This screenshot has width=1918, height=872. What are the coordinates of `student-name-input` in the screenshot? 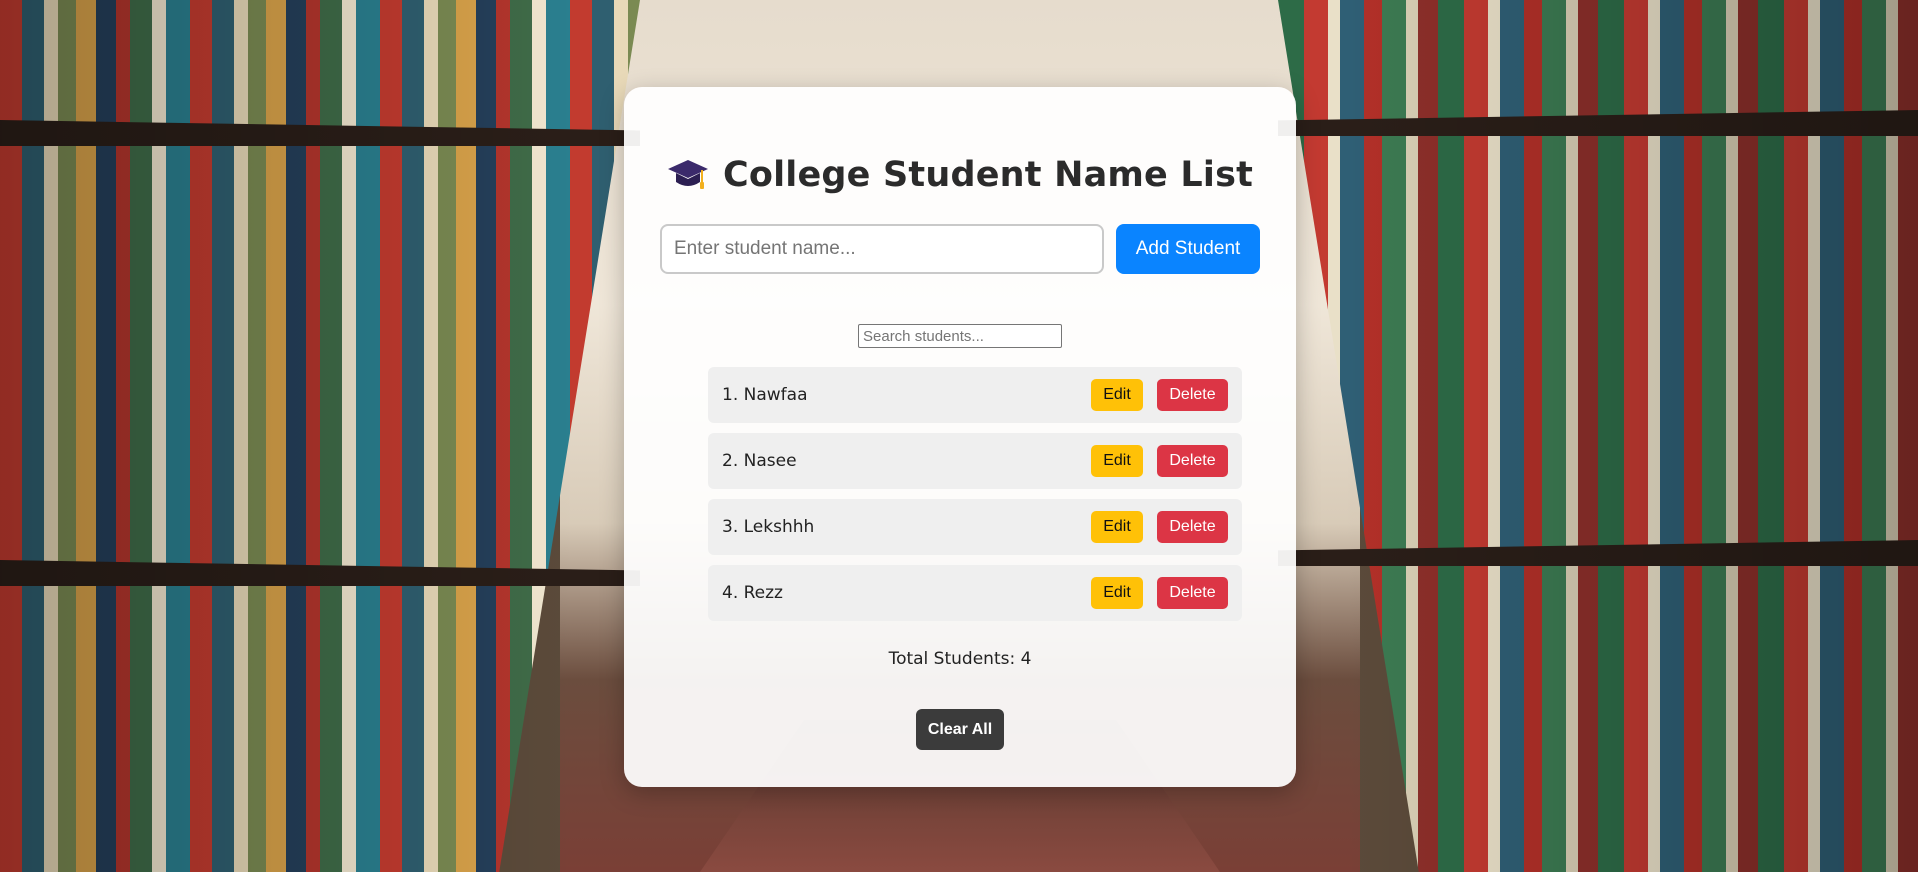 It's located at (882, 249).